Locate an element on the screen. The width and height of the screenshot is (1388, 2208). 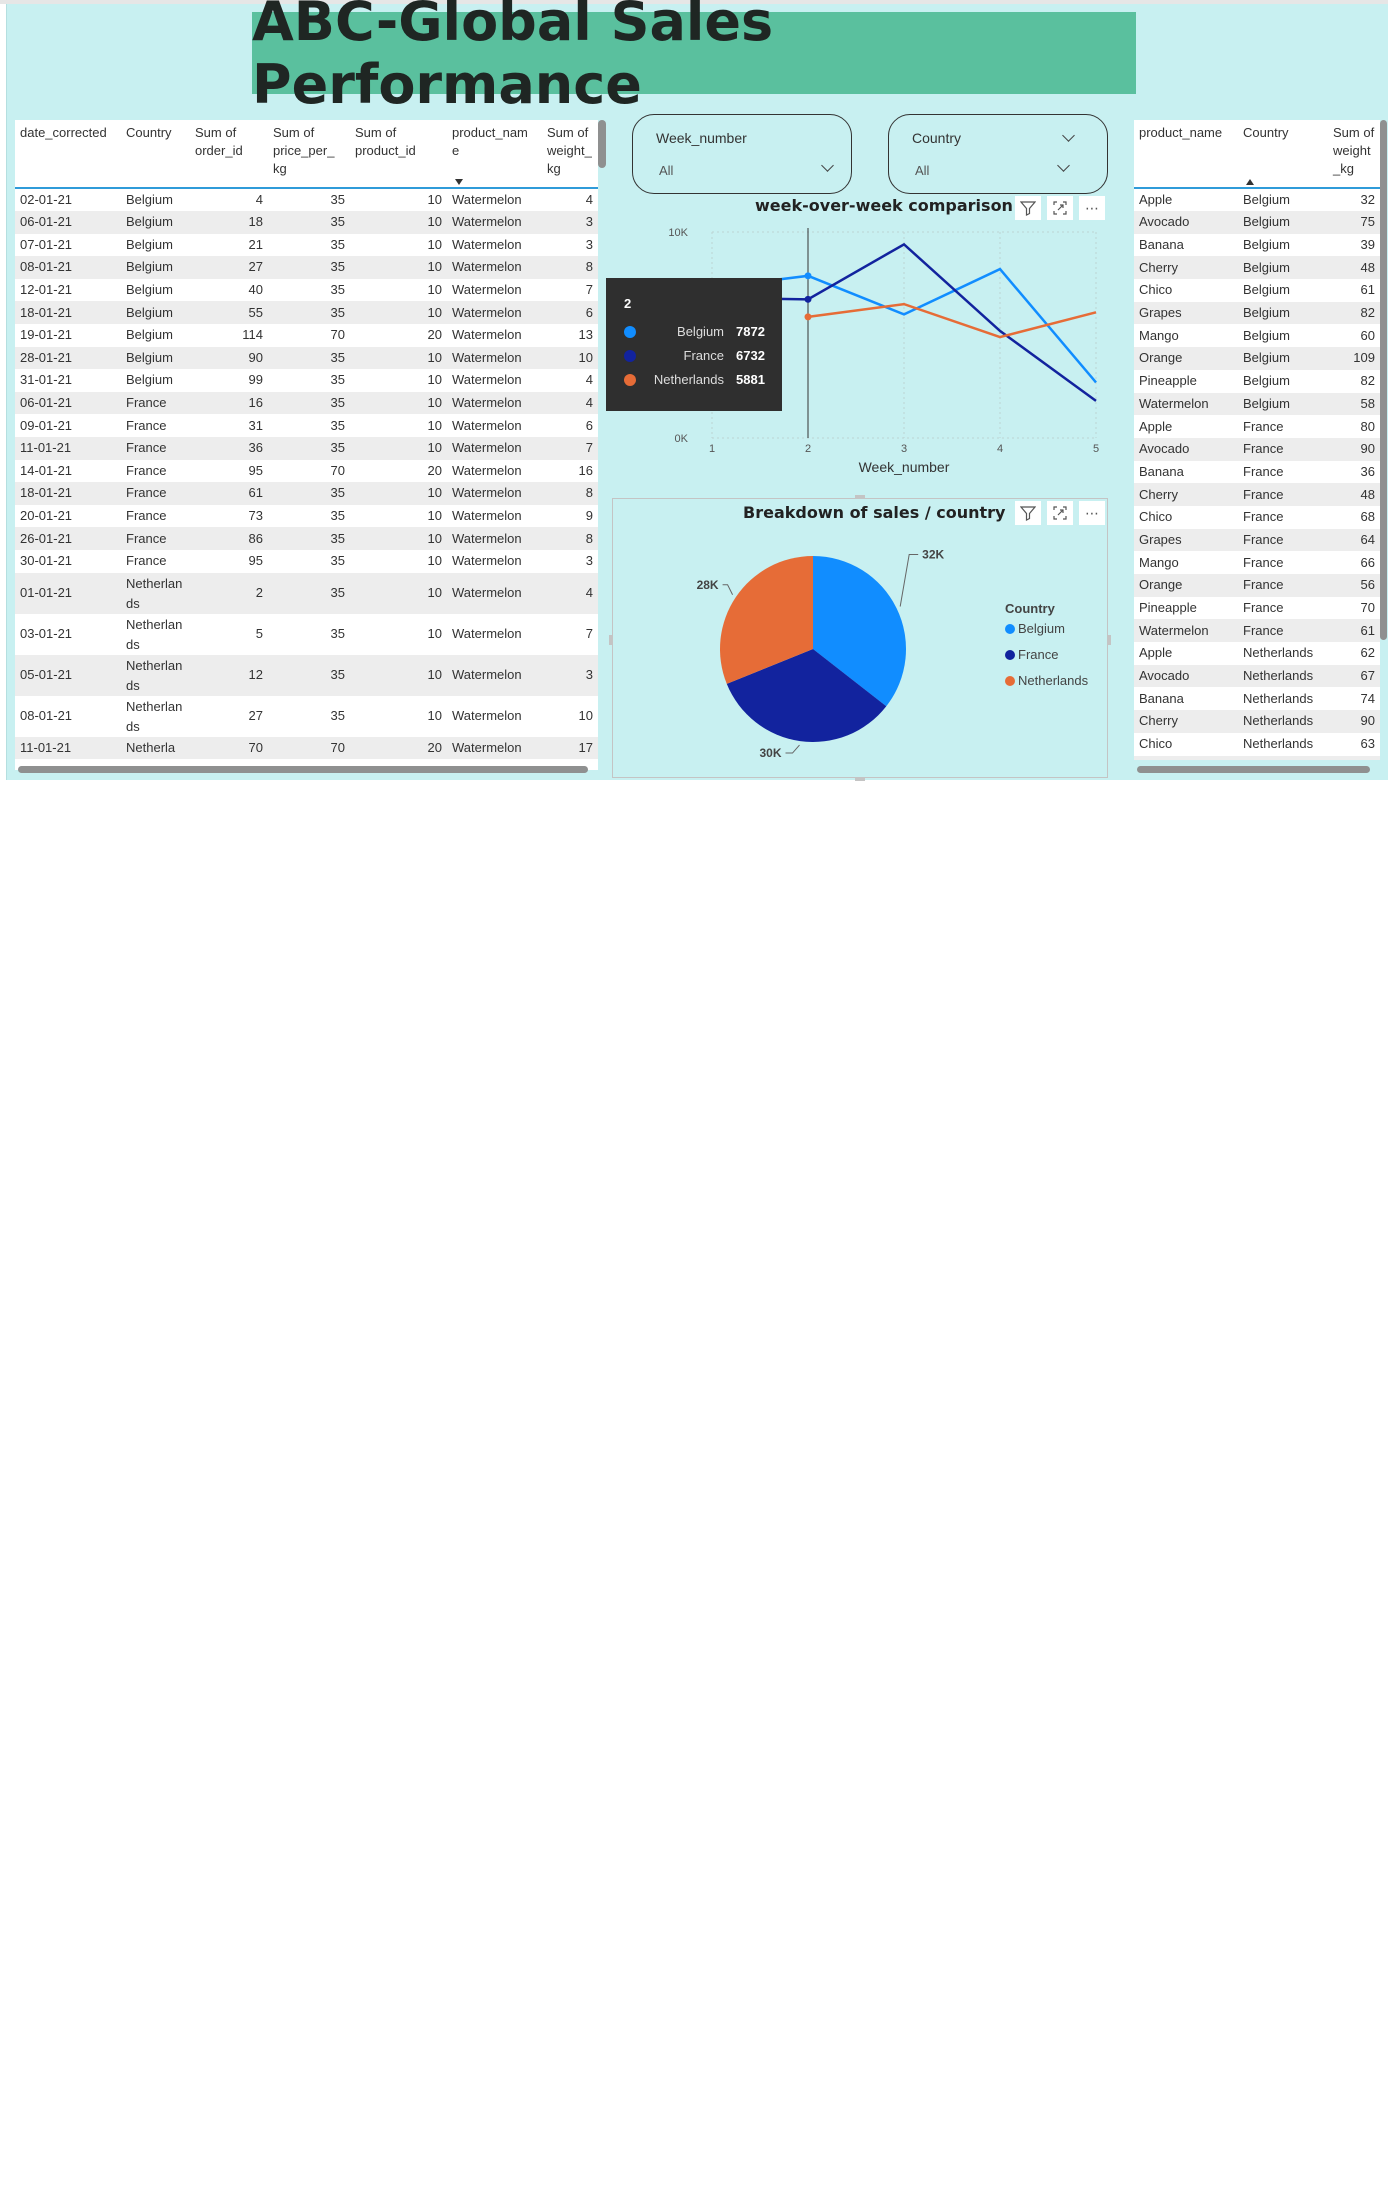
table-row: 14-01-21 France 95 70 20 Watermelon 16 is located at coordinates (306, 471).